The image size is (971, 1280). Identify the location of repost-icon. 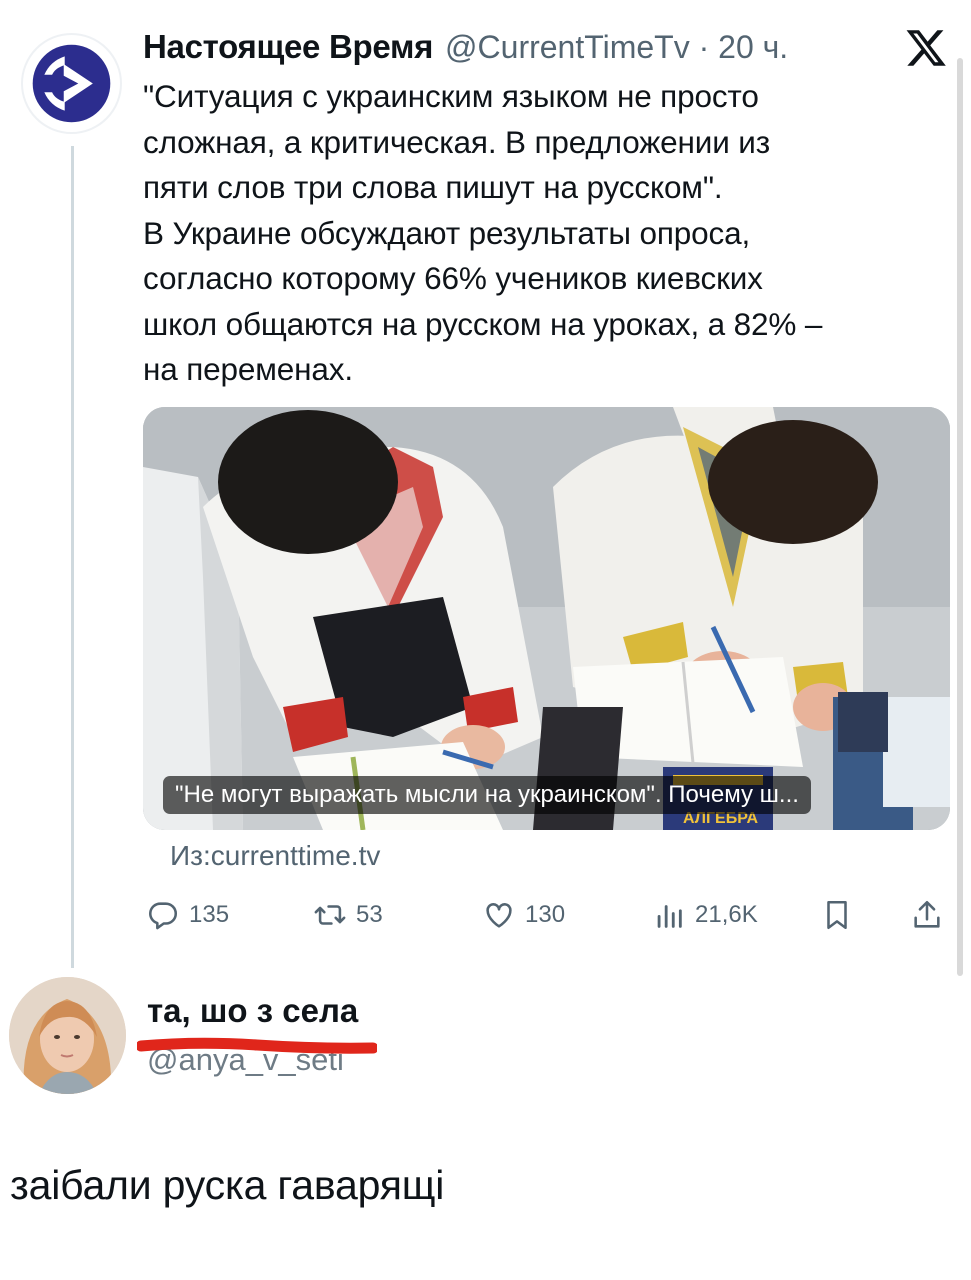
(330, 915).